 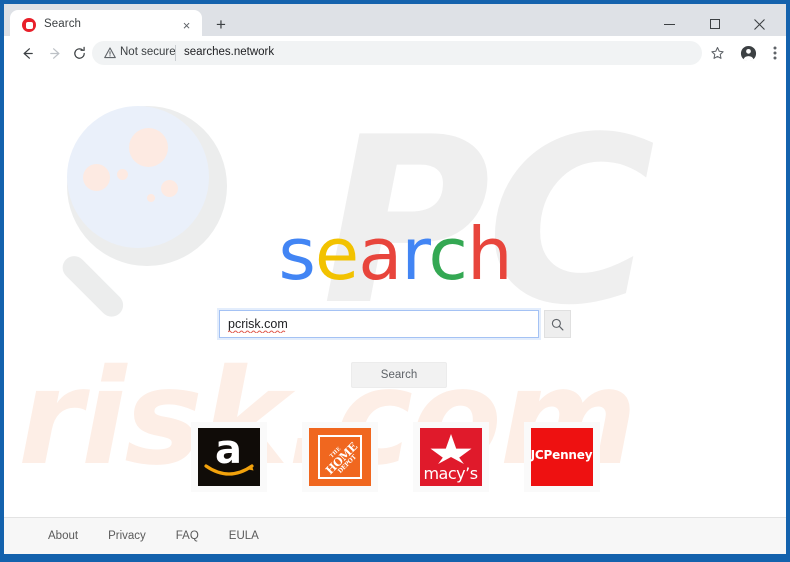 I want to click on logo-letter-c: c, so click(x=448, y=254).